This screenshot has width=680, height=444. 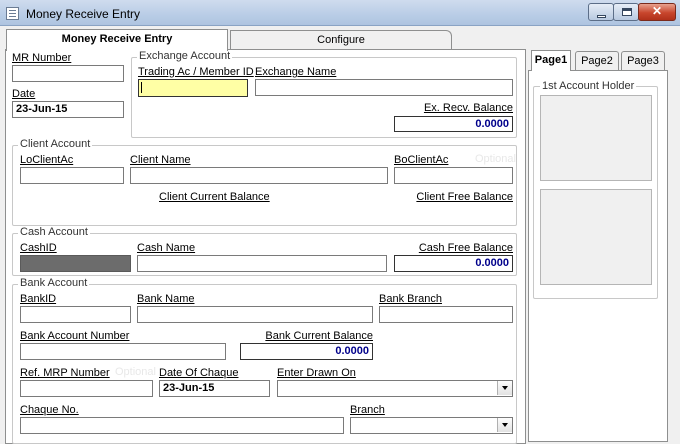 What do you see at coordinates (384, 87) in the screenshot?
I see `exchange-name-input` at bounding box center [384, 87].